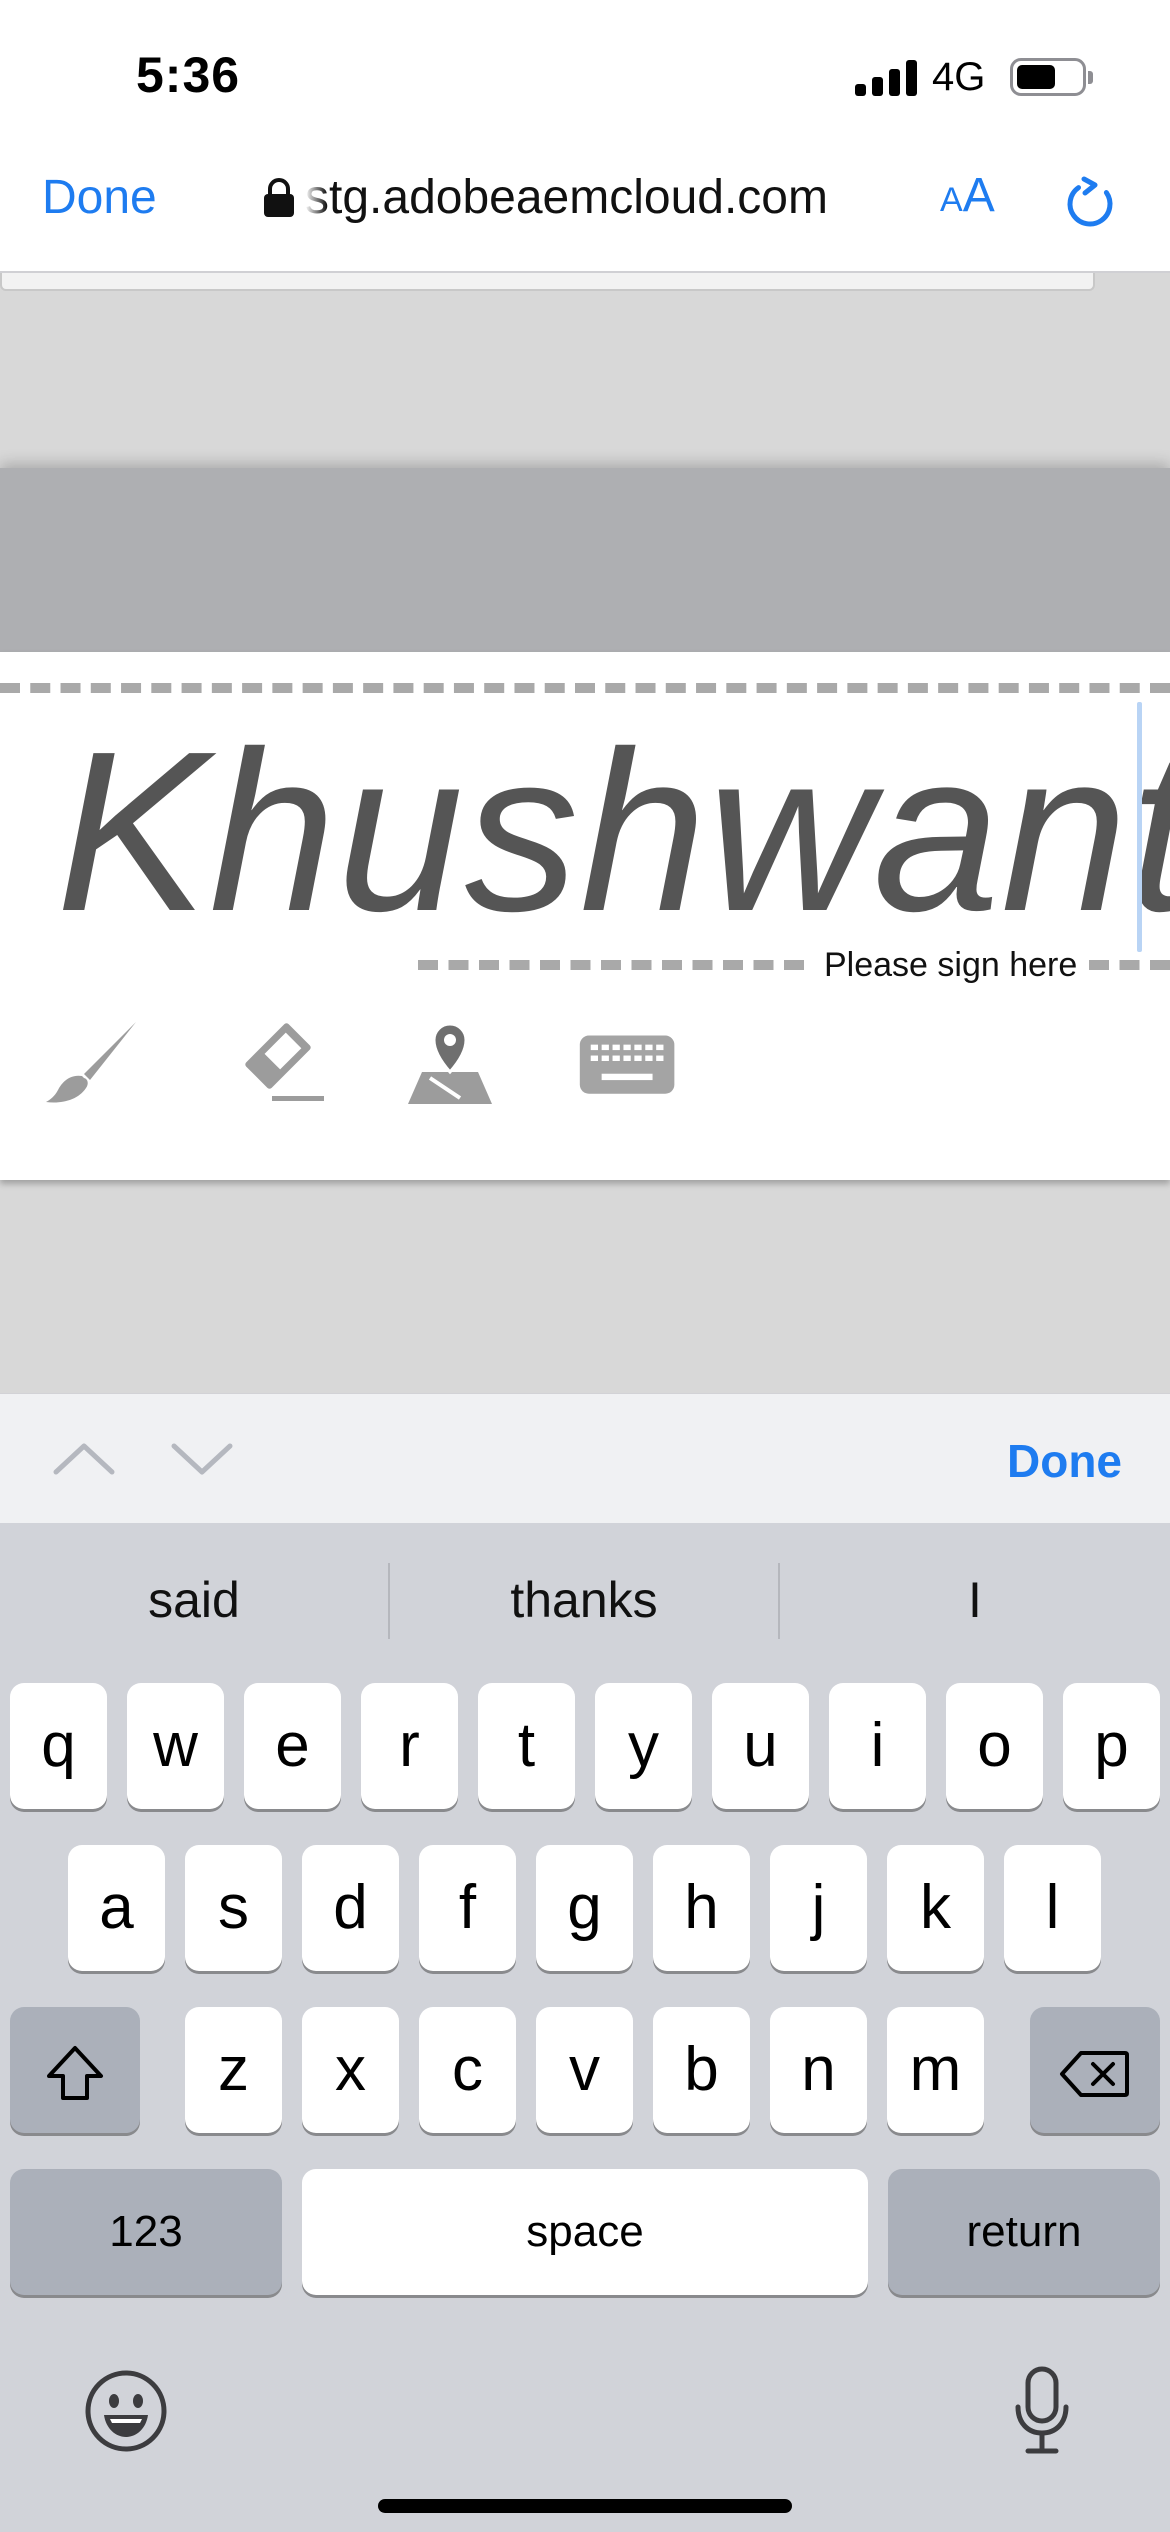 The width and height of the screenshot is (1170, 2532). Describe the element at coordinates (175, 1746) in the screenshot. I see `key-letter: w` at that location.